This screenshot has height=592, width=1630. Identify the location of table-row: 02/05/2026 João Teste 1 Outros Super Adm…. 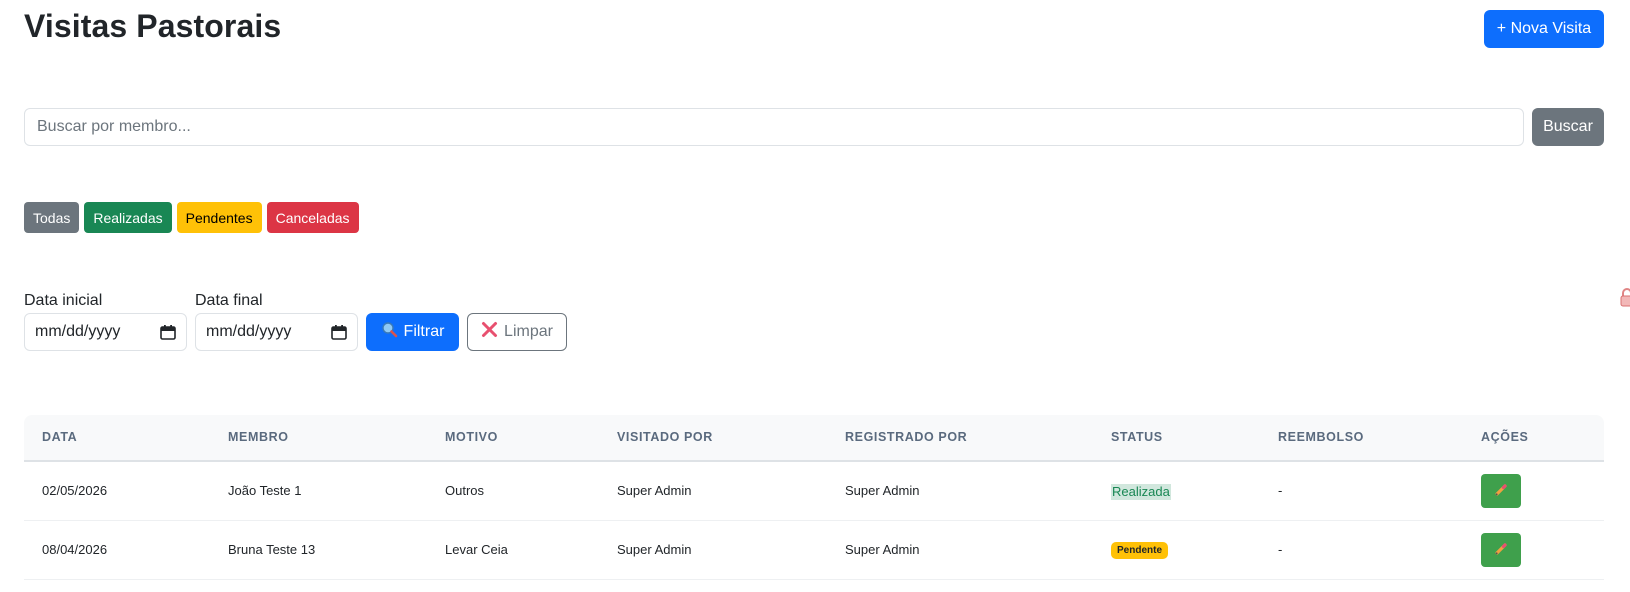
(814, 491).